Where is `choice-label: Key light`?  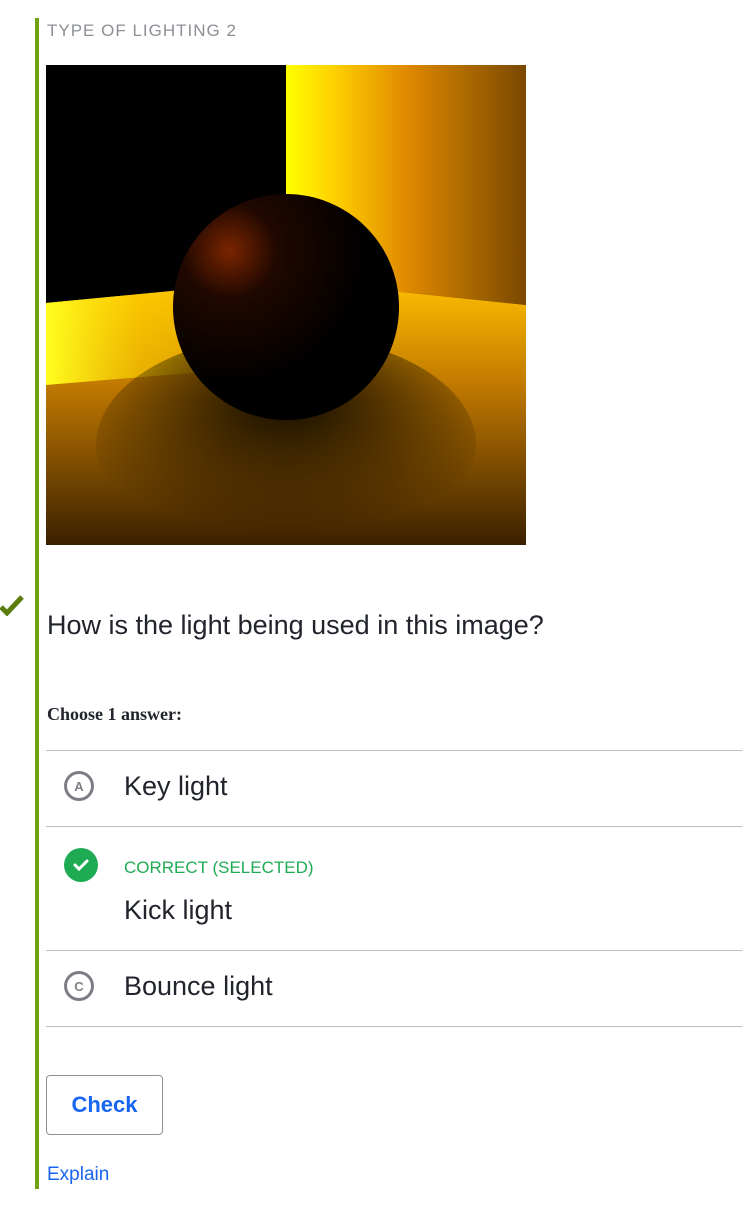 choice-label: Key light is located at coordinates (176, 786).